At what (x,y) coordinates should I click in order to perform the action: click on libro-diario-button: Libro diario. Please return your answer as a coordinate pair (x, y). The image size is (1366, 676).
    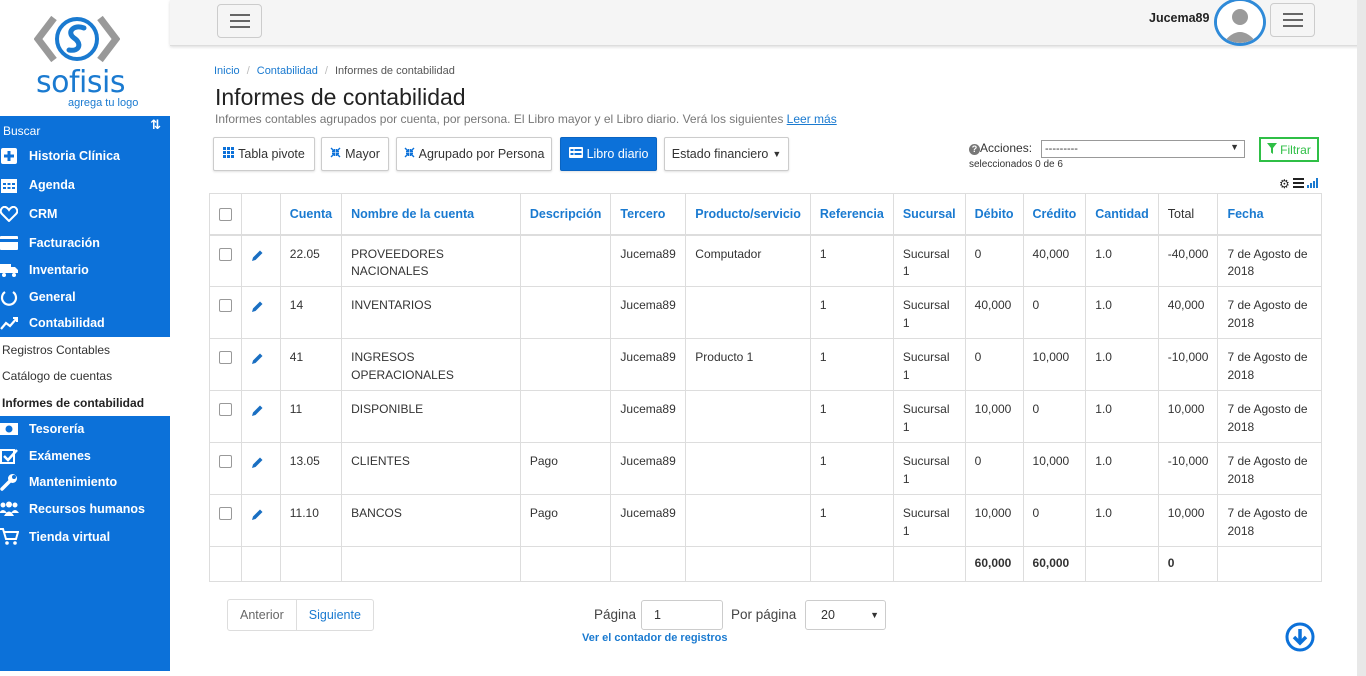
    Looking at the image, I should click on (608, 154).